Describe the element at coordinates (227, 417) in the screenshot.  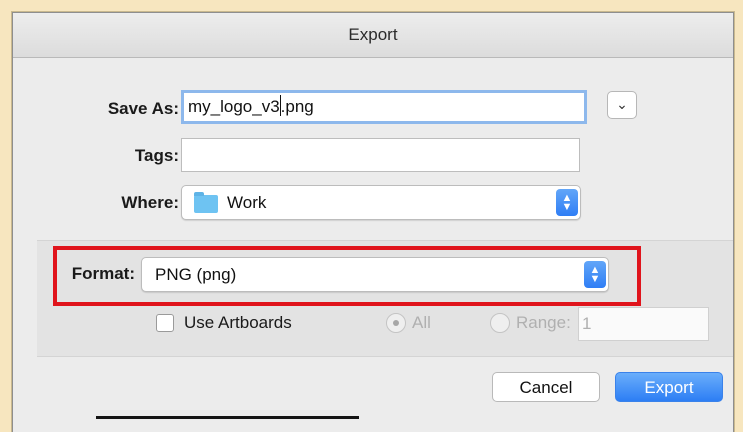
I see `background-window-edge` at that location.